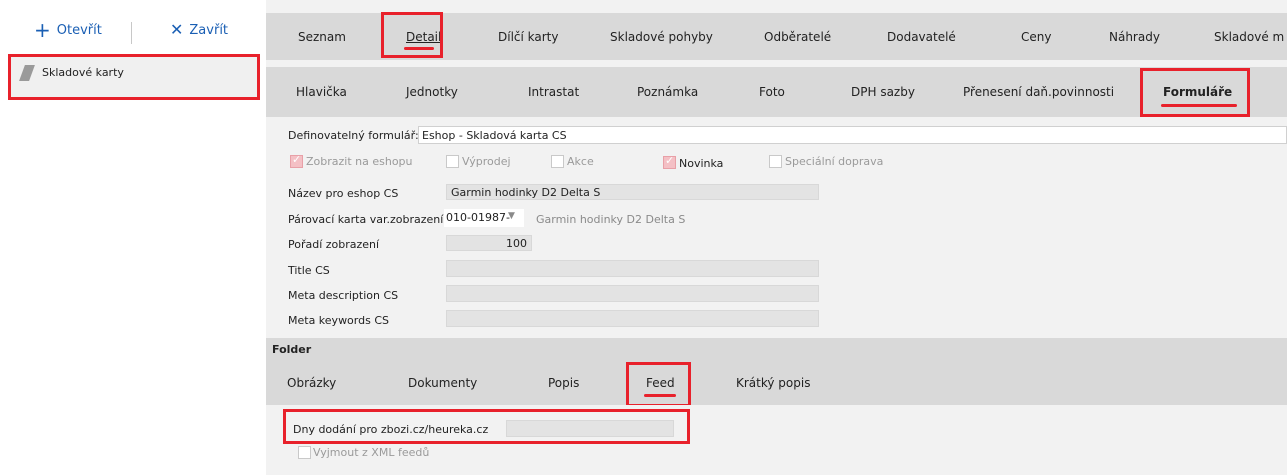 The width and height of the screenshot is (1287, 475). Describe the element at coordinates (921, 37) in the screenshot. I see `tab-dodavatele: Dodavatelé` at that location.